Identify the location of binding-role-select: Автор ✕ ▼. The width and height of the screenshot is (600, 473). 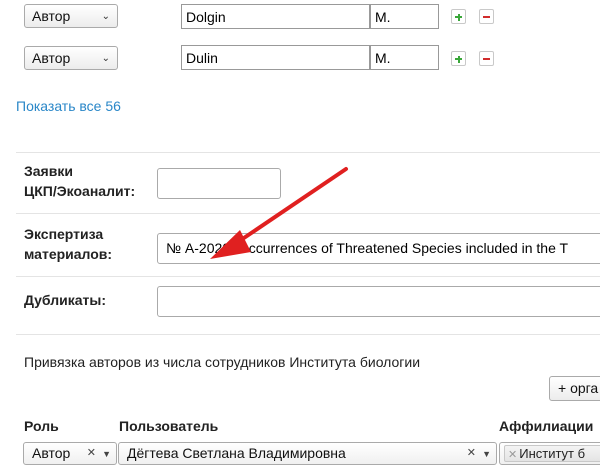
(70, 453).